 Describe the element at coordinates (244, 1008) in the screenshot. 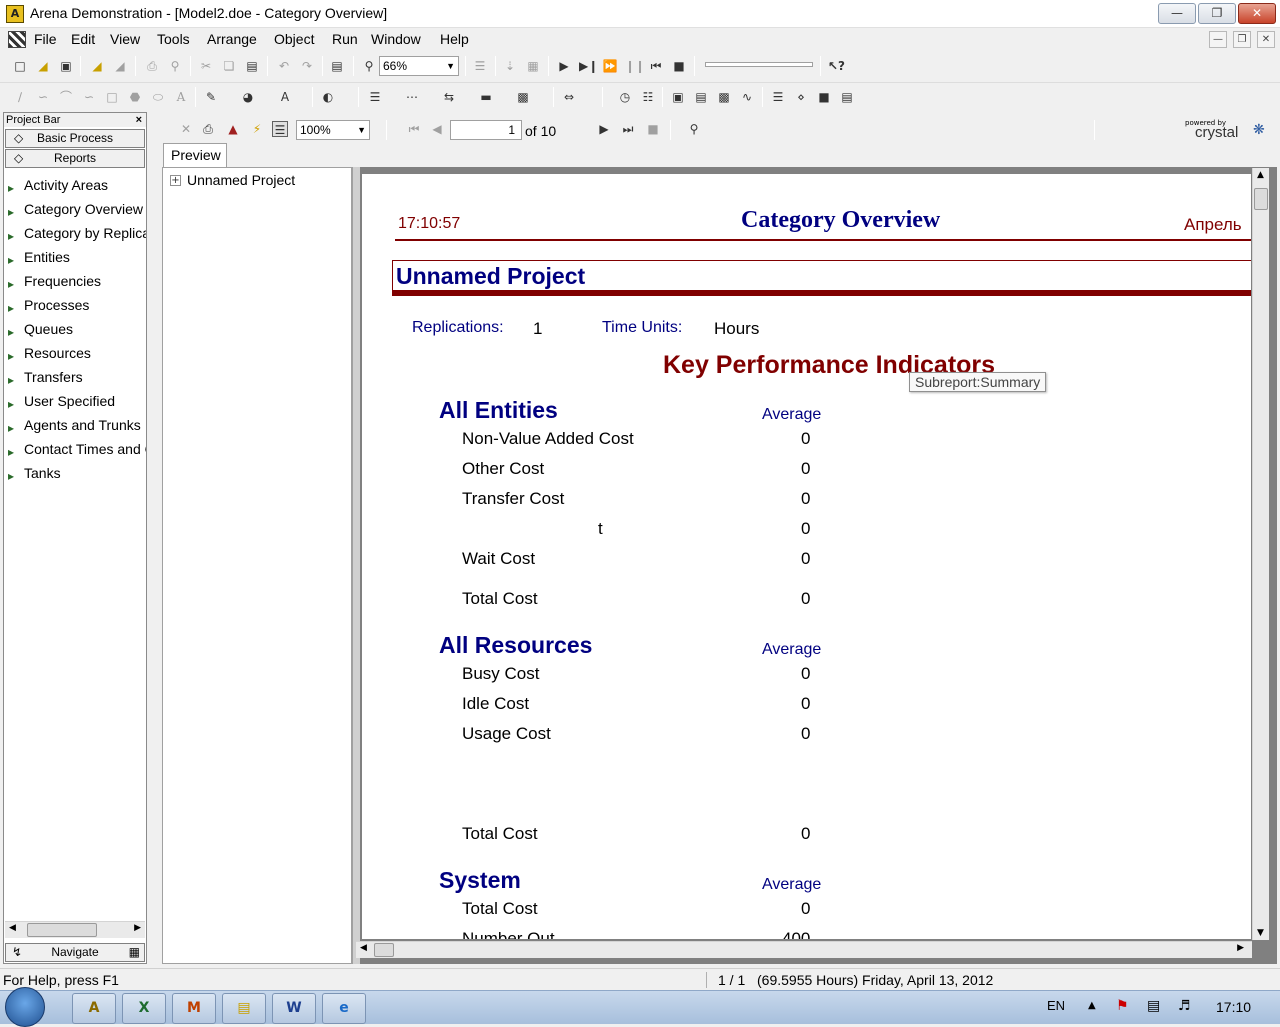

I see `taskbar-explorer: ▤` at that location.